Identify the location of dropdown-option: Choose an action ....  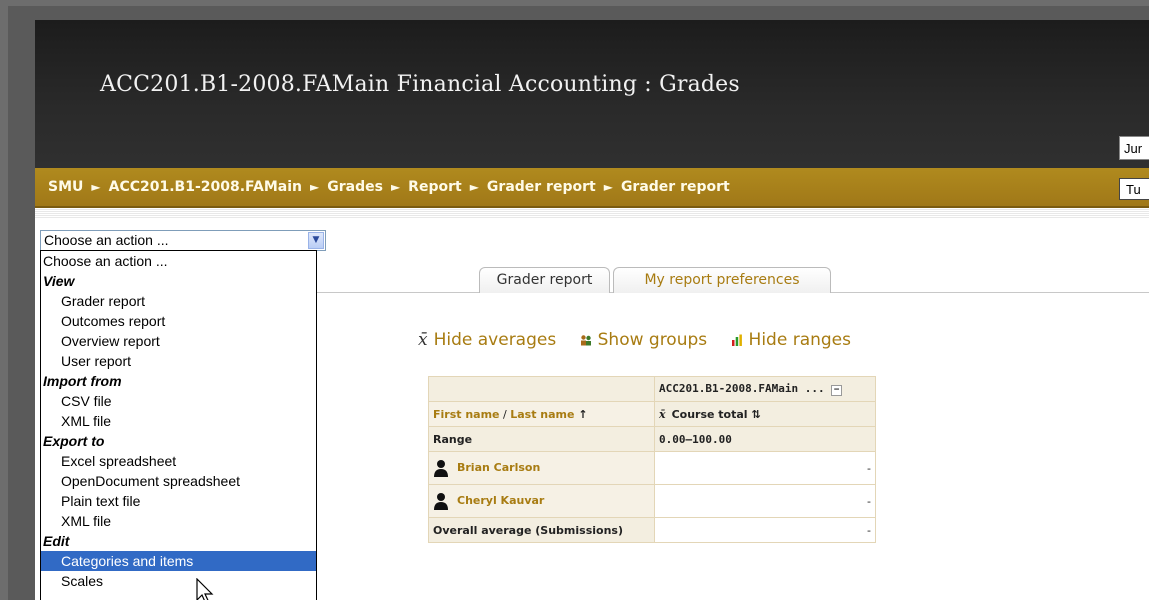
(178, 261).